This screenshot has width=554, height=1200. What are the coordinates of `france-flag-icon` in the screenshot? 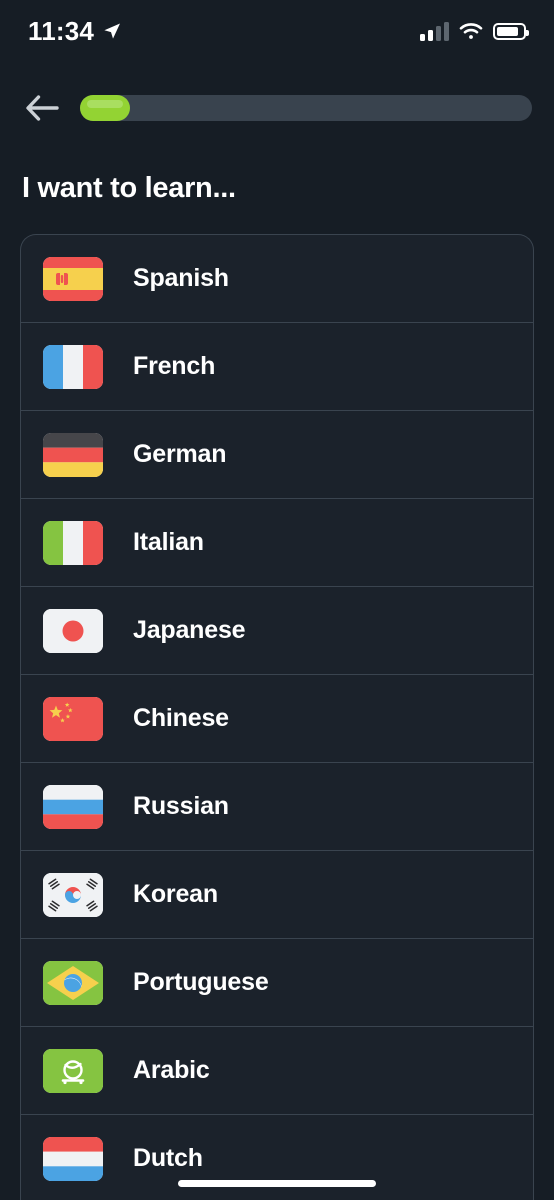 It's located at (73, 366).